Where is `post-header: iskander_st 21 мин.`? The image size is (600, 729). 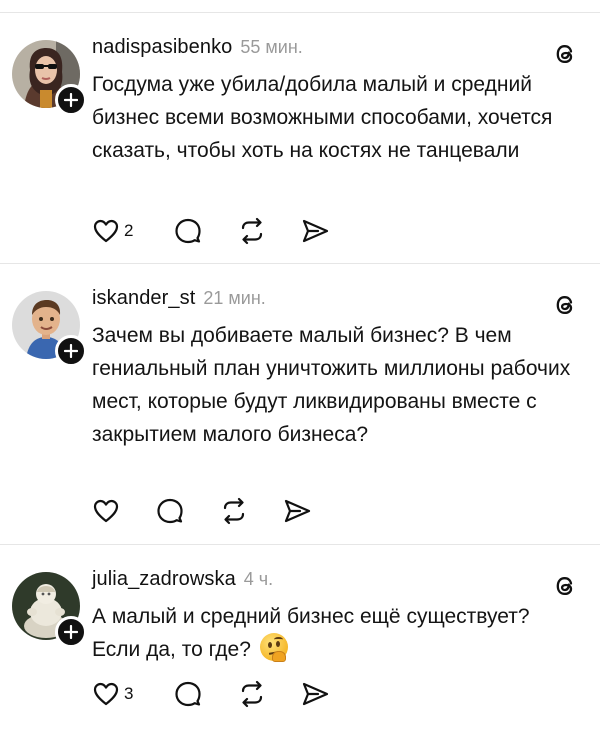 post-header: iskander_st 21 мин. is located at coordinates (179, 302).